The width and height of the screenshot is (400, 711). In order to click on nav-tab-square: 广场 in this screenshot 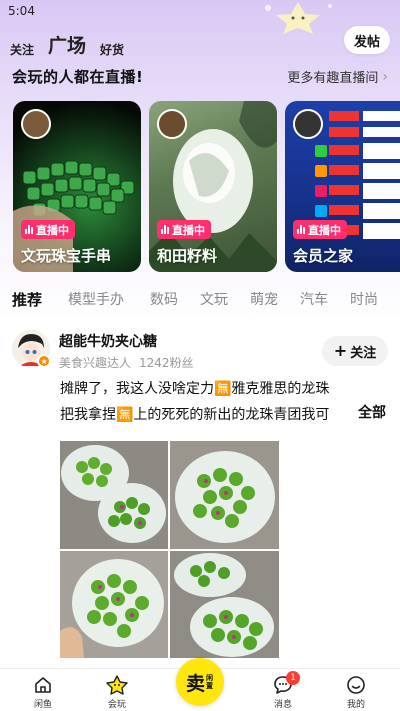, I will do `click(67, 44)`.